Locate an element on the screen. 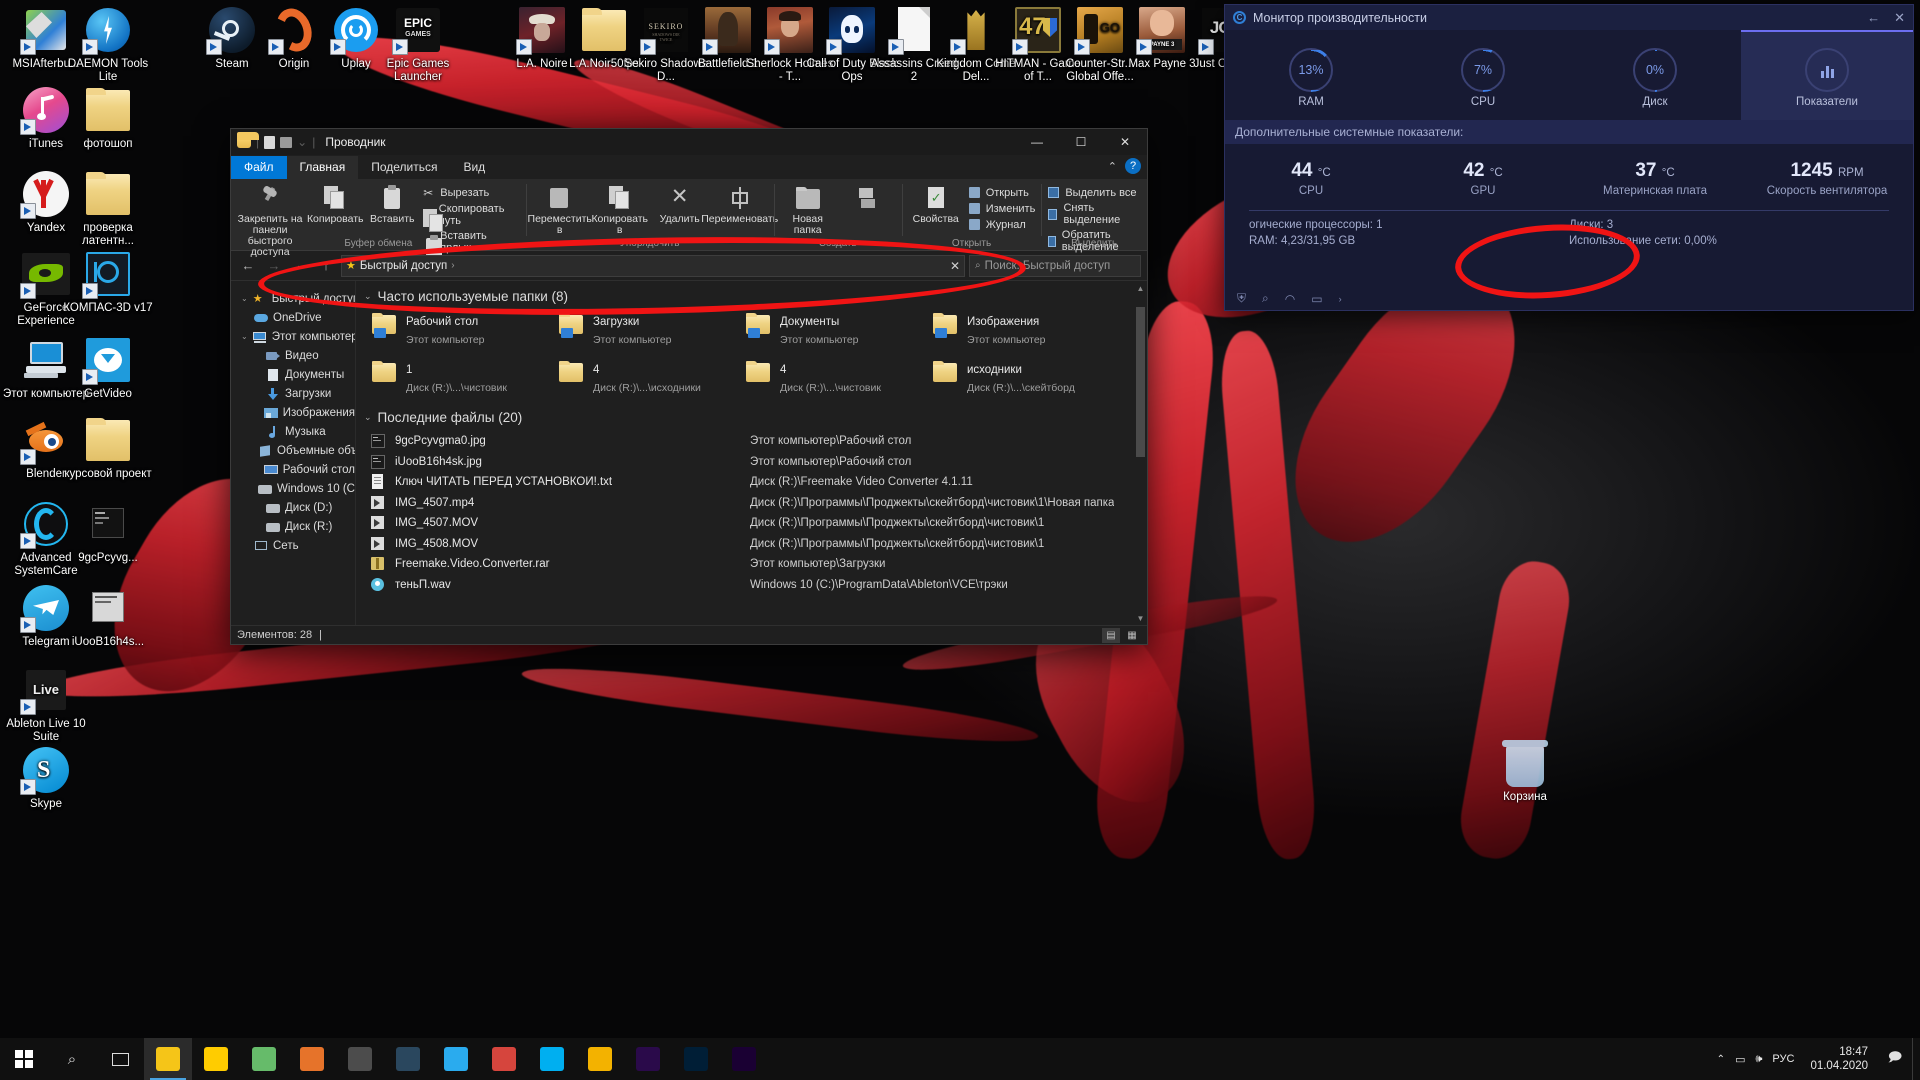  folder-icon is located at coordinates (248, 140).